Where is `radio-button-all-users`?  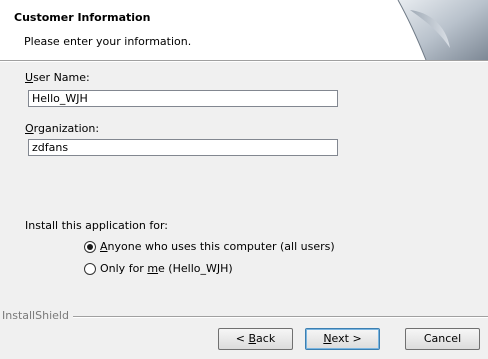
radio-button-all-users is located at coordinates (90, 246).